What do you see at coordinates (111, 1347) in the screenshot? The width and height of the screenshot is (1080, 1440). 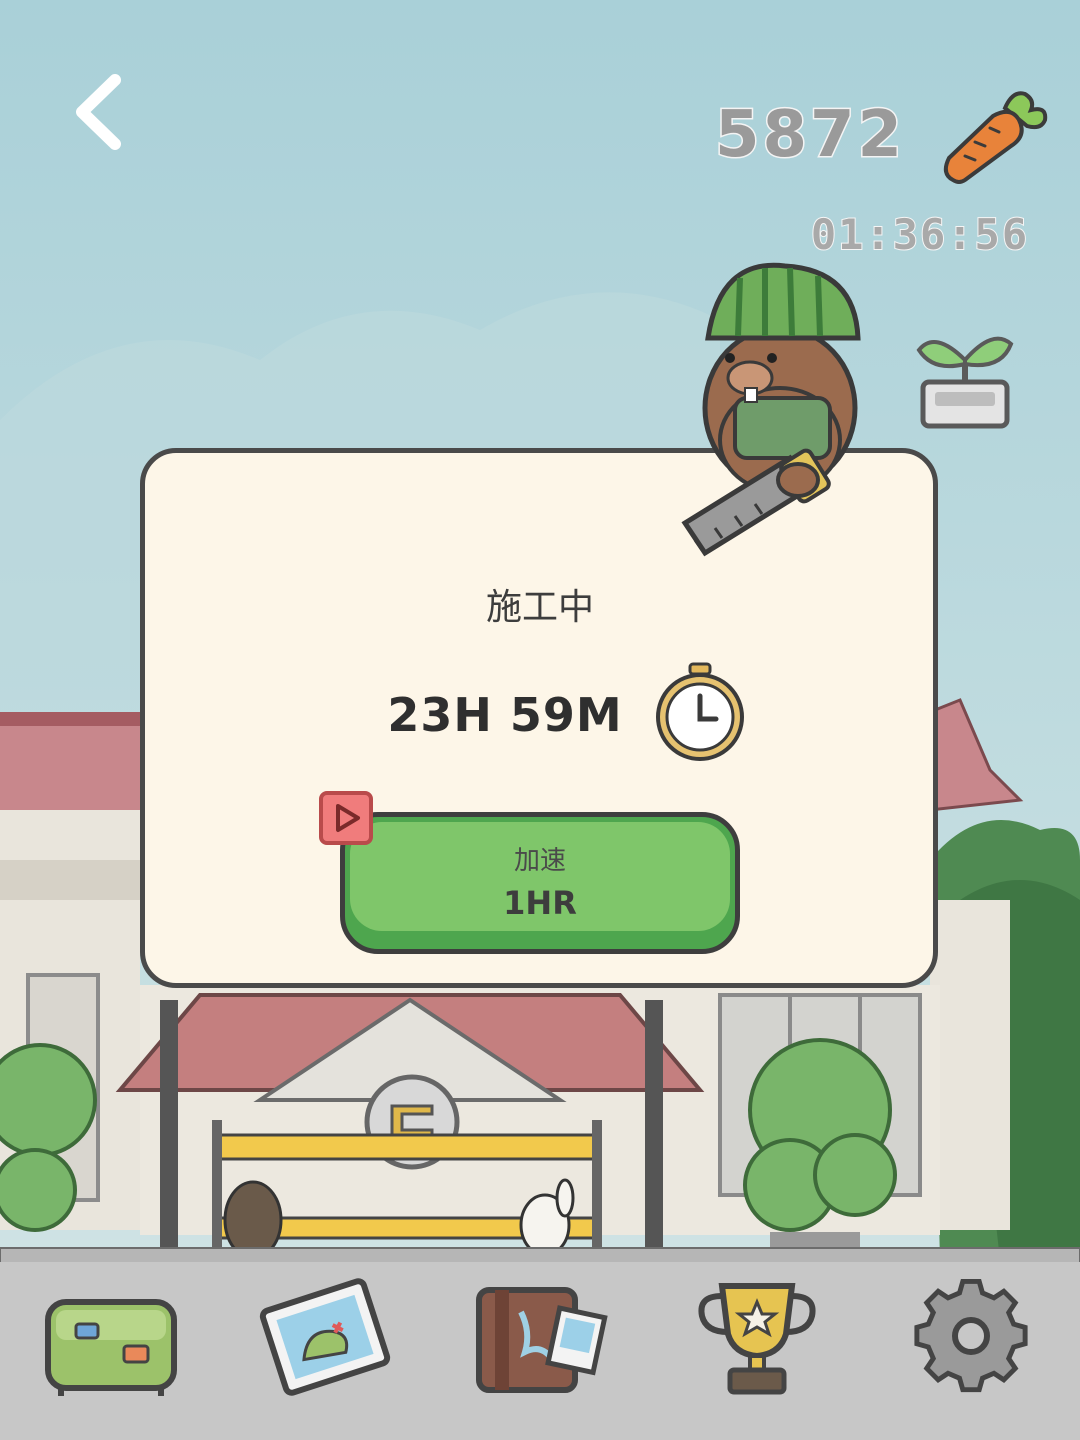 I see `suitcase-icon` at bounding box center [111, 1347].